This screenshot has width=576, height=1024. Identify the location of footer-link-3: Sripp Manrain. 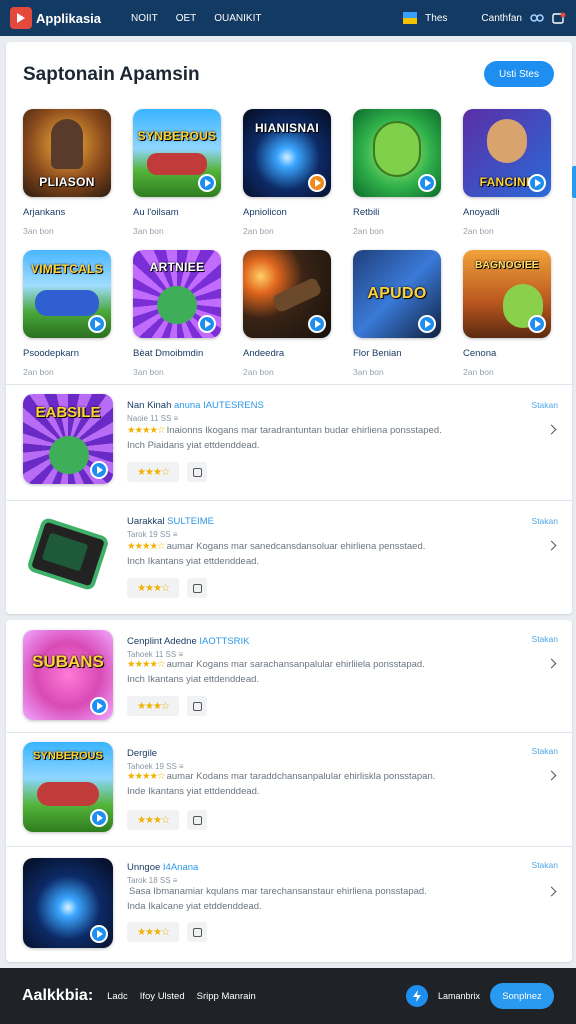
(226, 996).